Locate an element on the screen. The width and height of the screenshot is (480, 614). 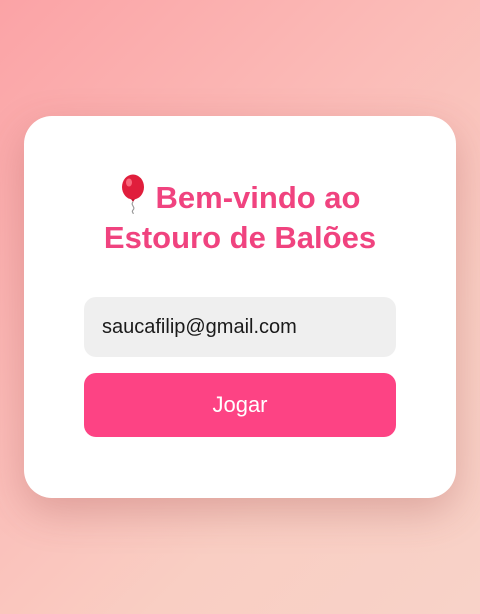
title-line-1: Bem-vindo ao is located at coordinates (240, 196).